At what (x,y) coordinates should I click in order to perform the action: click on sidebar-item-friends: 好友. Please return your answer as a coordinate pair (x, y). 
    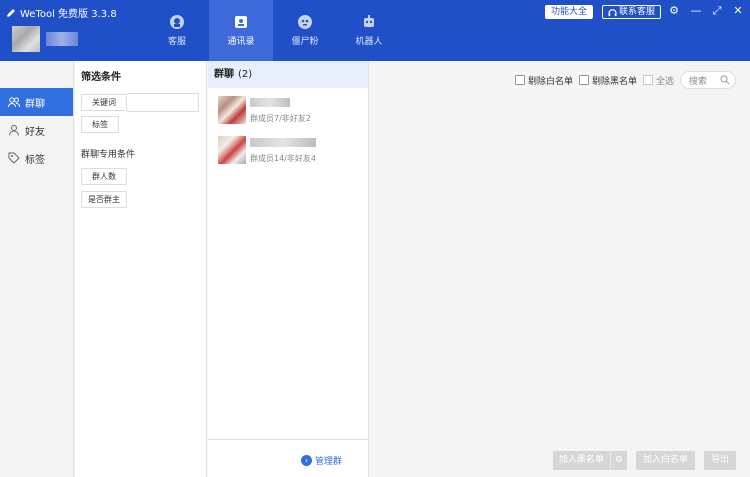
    Looking at the image, I should click on (36, 130).